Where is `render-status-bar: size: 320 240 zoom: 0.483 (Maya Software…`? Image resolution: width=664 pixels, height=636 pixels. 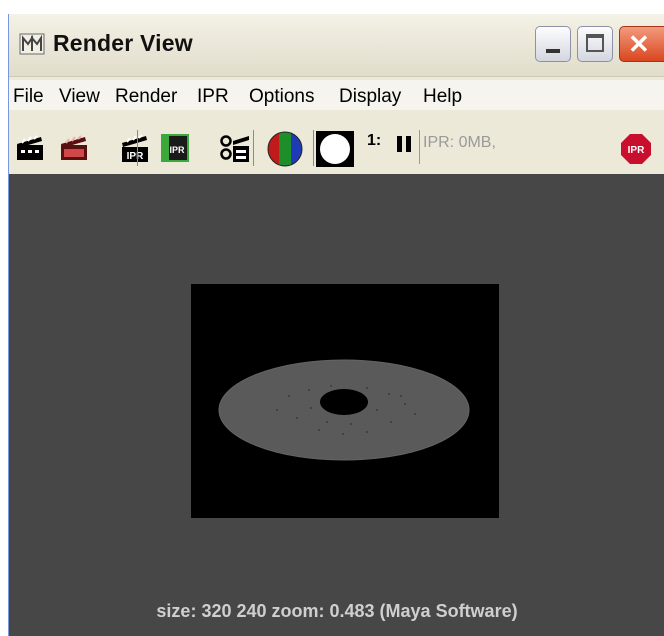 render-status-bar: size: 320 240 zoom: 0.483 (Maya Software… is located at coordinates (337, 611).